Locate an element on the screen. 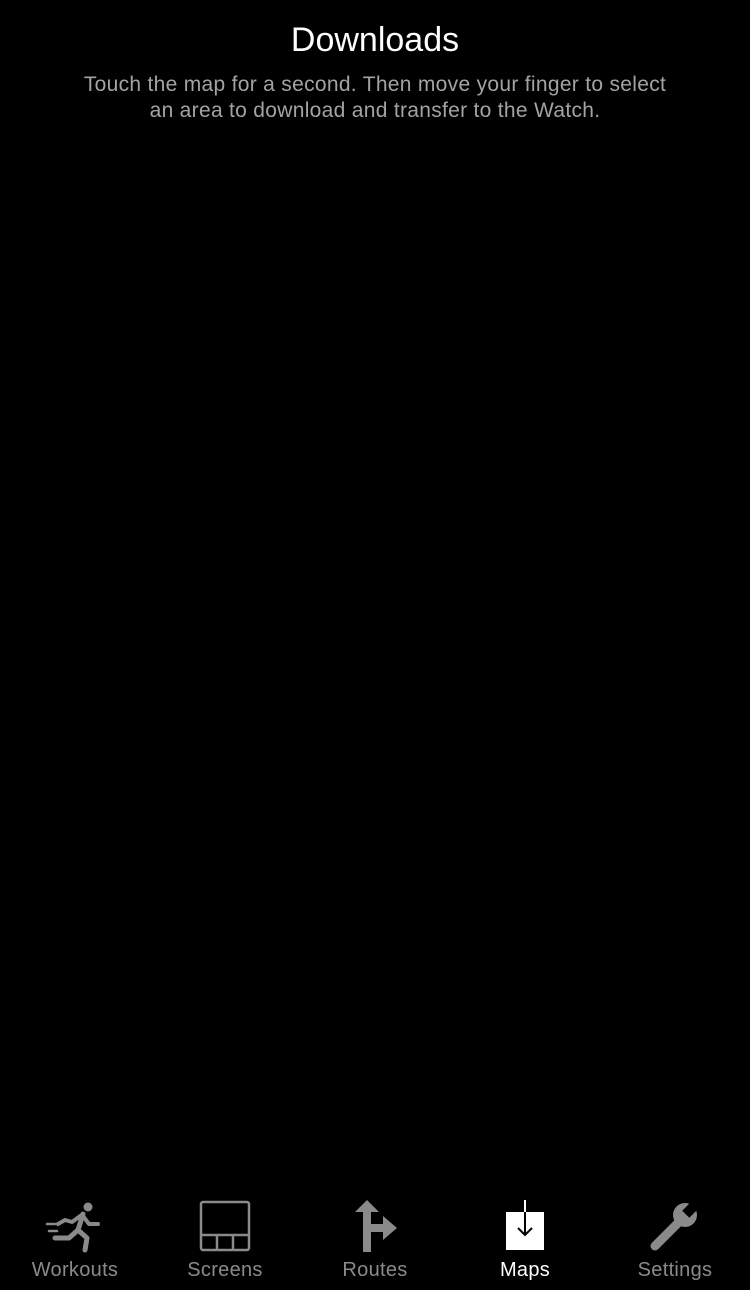 This screenshot has width=750, height=1290. route-turn-icon is located at coordinates (375, 1228).